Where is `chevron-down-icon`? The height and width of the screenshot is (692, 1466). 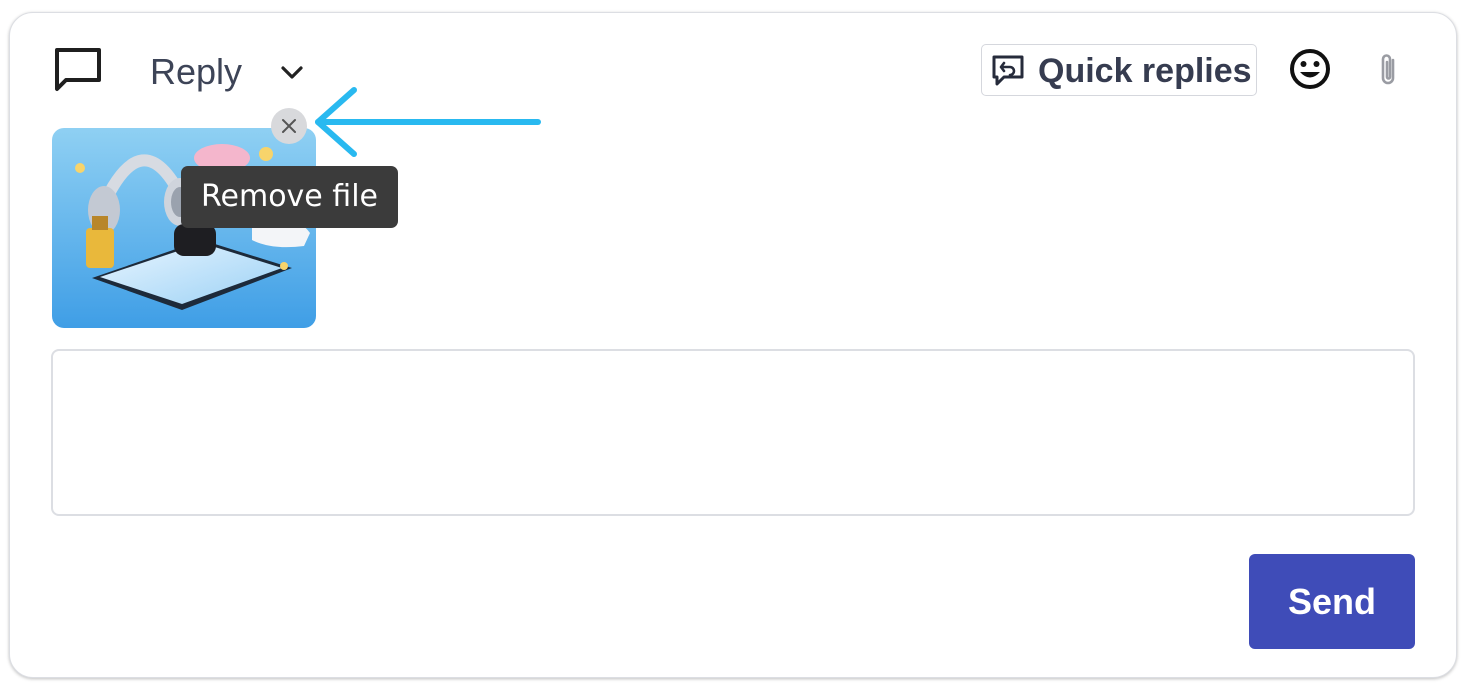 chevron-down-icon is located at coordinates (292, 72).